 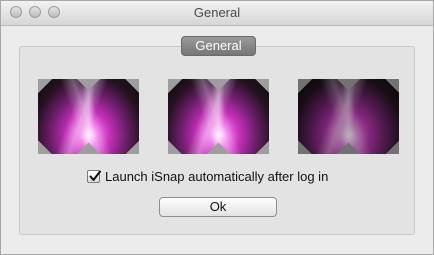 I want to click on window-title: General, so click(x=217, y=12).